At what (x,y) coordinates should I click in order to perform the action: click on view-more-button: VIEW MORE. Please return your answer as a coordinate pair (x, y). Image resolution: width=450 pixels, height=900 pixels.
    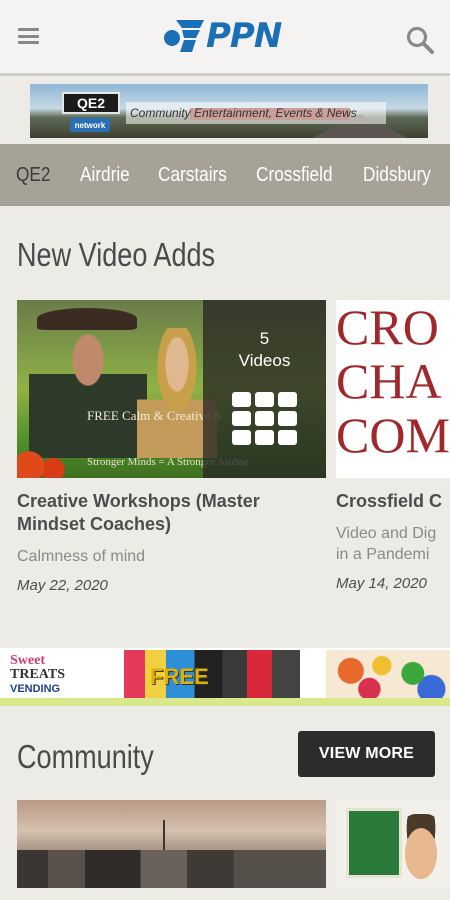
    Looking at the image, I should click on (366, 754).